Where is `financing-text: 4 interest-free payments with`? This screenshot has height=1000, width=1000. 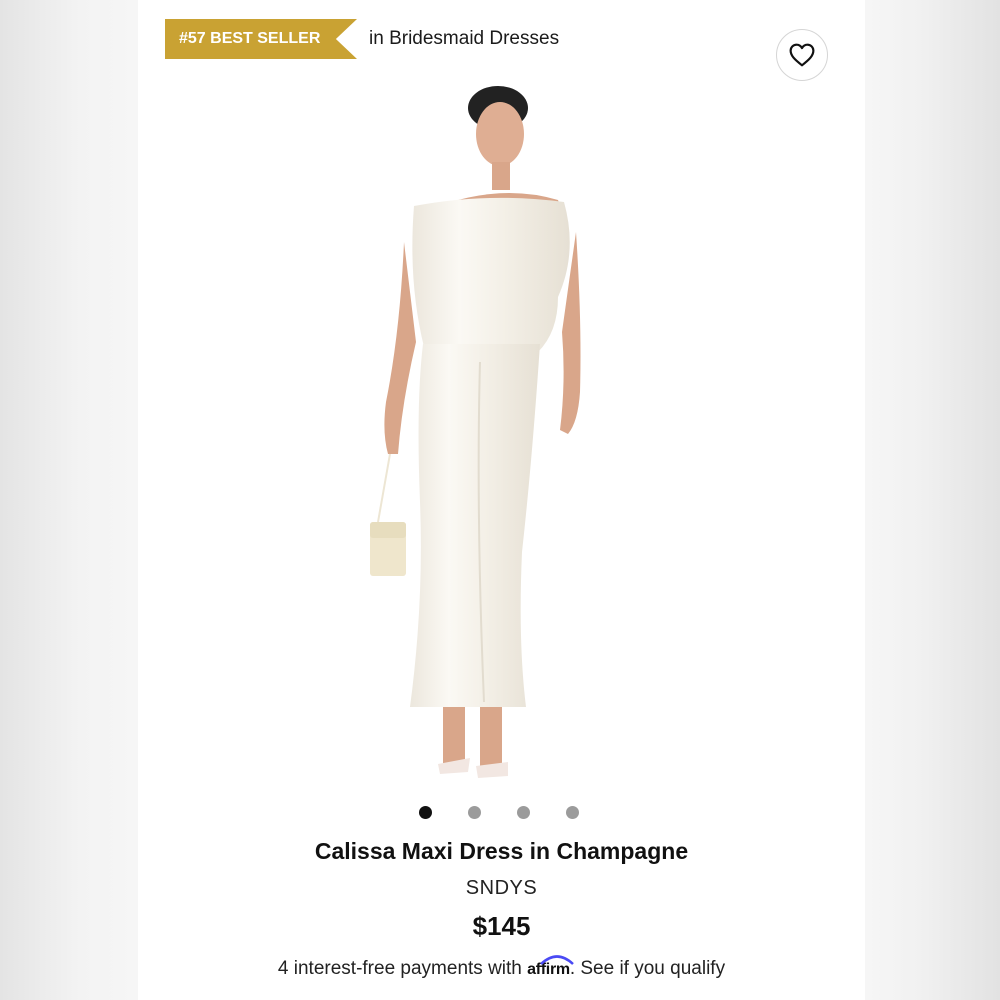 financing-text: 4 interest-free payments with is located at coordinates (399, 968).